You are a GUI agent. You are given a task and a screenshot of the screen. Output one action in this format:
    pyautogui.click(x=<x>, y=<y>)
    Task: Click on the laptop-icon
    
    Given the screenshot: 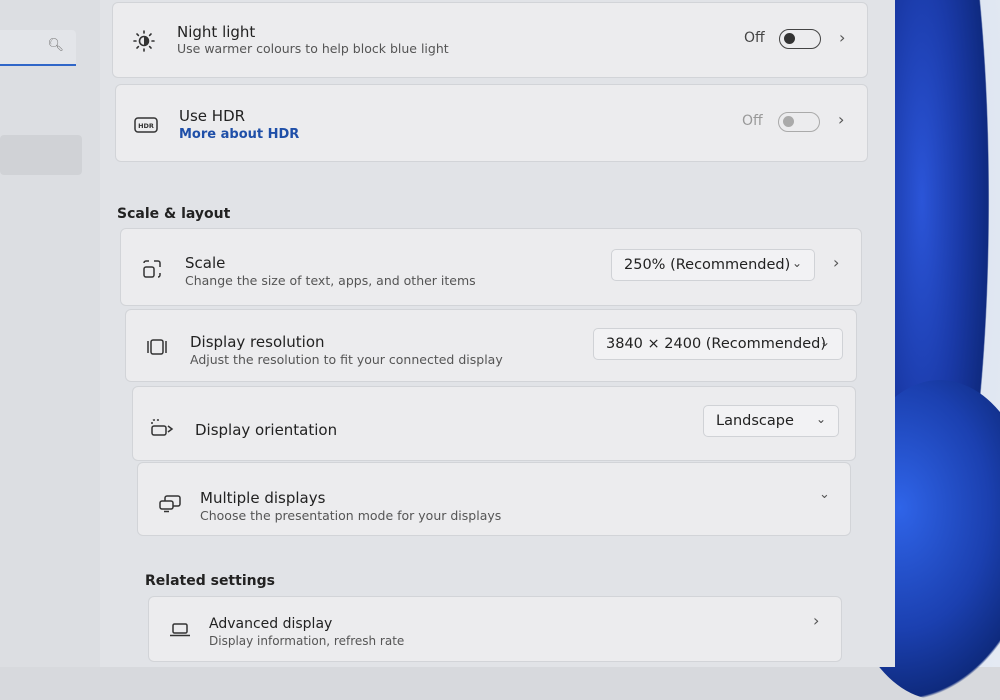 What is the action you would take?
    pyautogui.click(x=180, y=630)
    